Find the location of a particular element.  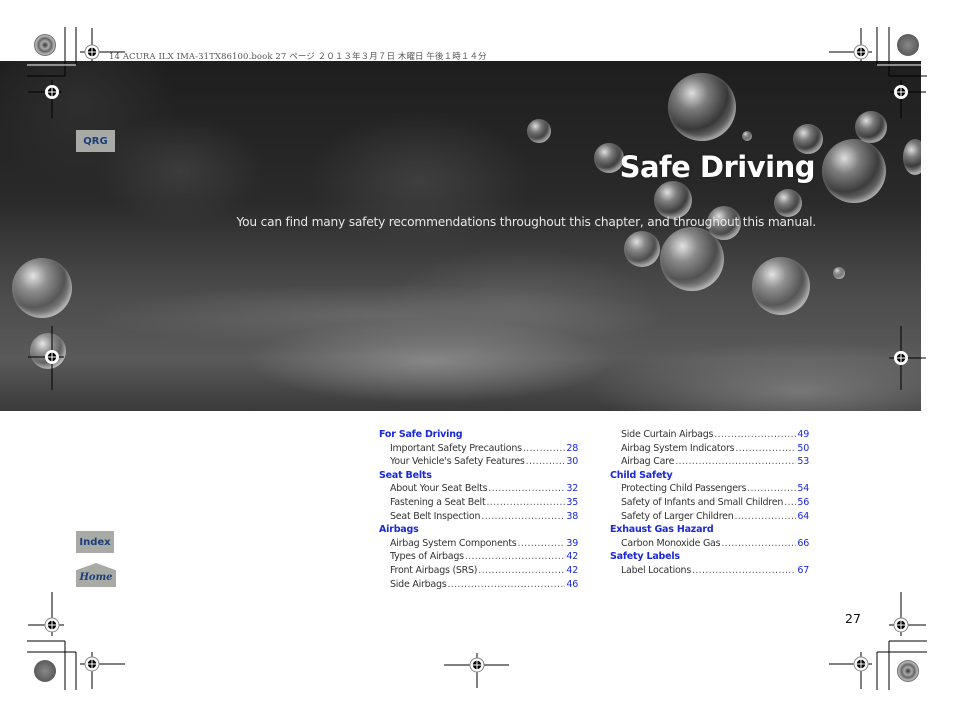

toc-page-link: 38 is located at coordinates (572, 517).